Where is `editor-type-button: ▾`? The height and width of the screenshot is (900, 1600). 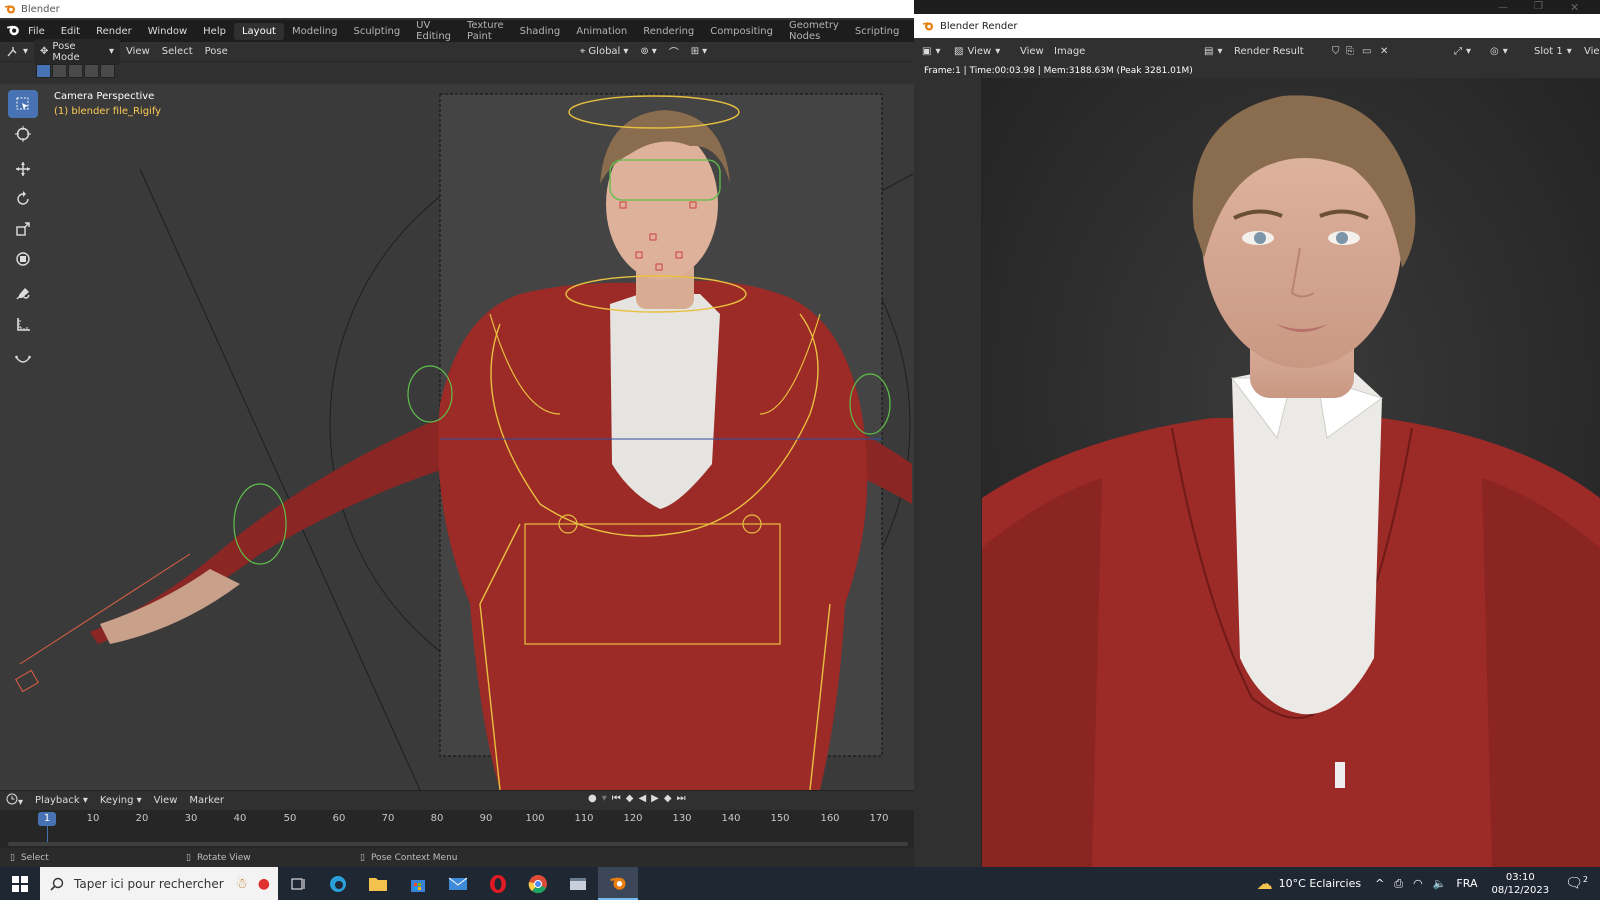 editor-type-button: ▾ is located at coordinates (17, 52).